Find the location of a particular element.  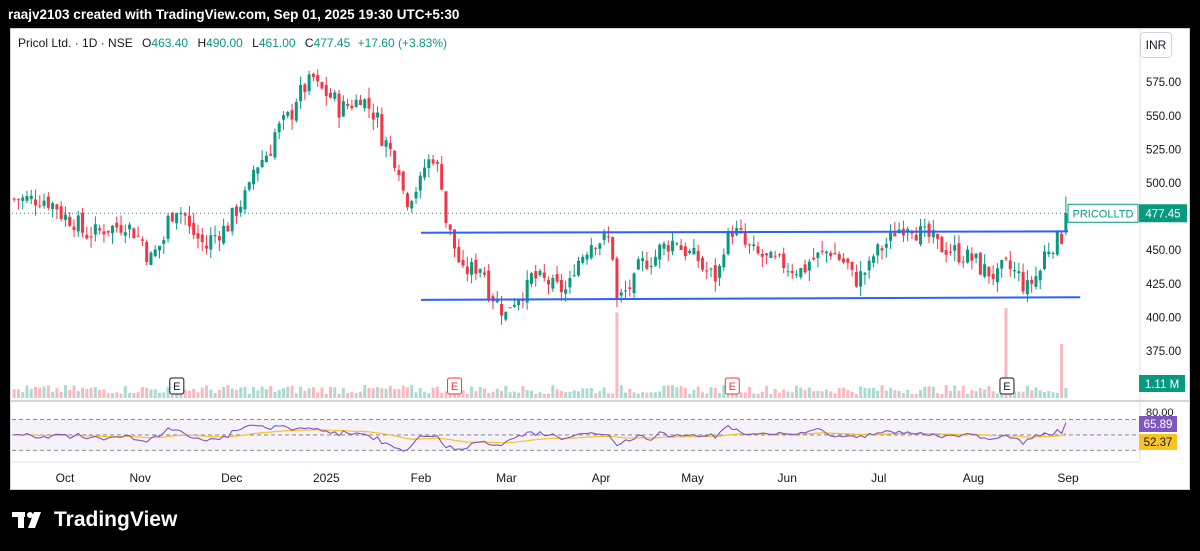

currency-button: INR is located at coordinates (1156, 45).